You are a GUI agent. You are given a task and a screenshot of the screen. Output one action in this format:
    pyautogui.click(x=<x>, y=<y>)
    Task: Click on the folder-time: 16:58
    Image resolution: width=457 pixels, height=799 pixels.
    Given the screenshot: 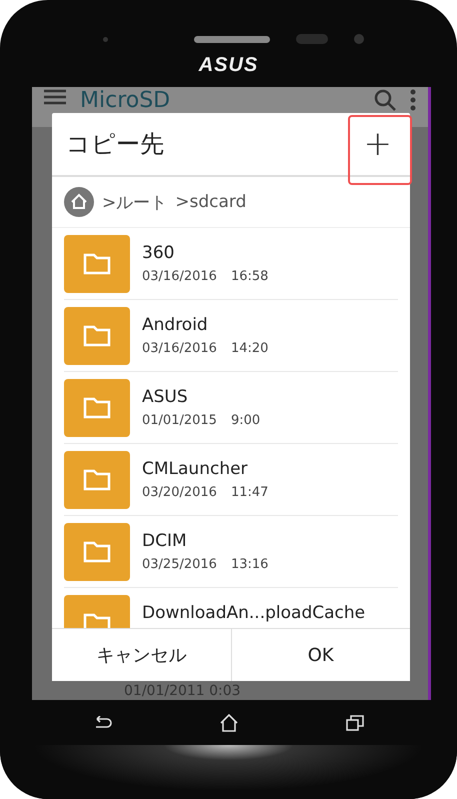 What is the action you would take?
    pyautogui.click(x=249, y=276)
    